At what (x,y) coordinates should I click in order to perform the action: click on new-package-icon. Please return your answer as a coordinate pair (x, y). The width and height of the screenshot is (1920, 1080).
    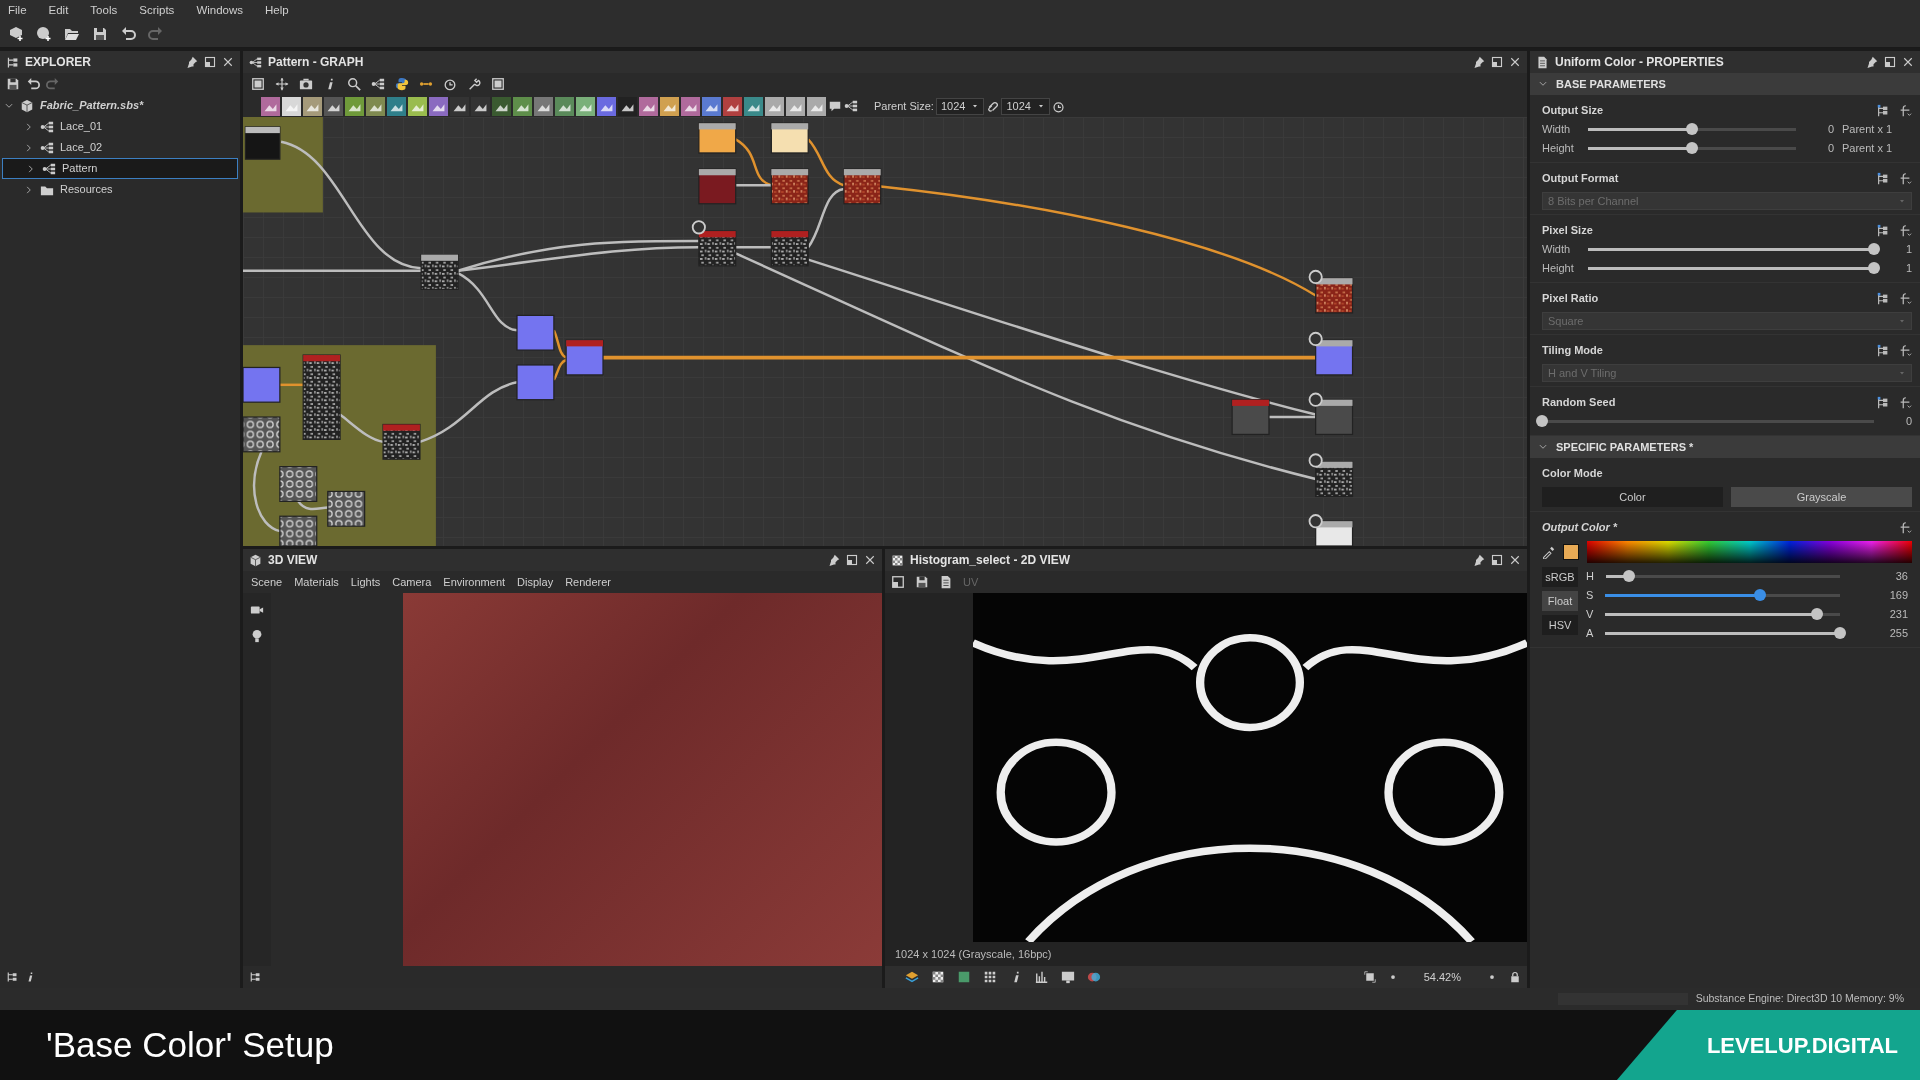
    Looking at the image, I should click on (16, 33).